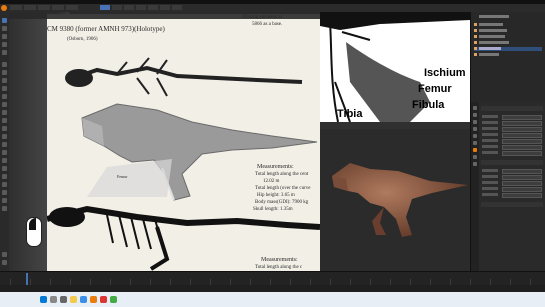 This screenshot has width=545, height=307. I want to click on workspace-tab-uv, so click(141, 7).